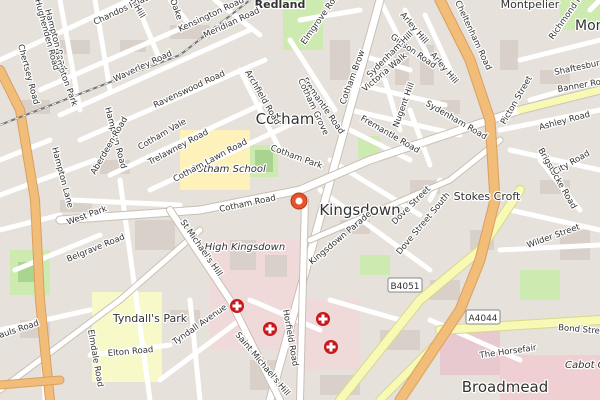  I want to click on place-redland: Redland, so click(280, 5).